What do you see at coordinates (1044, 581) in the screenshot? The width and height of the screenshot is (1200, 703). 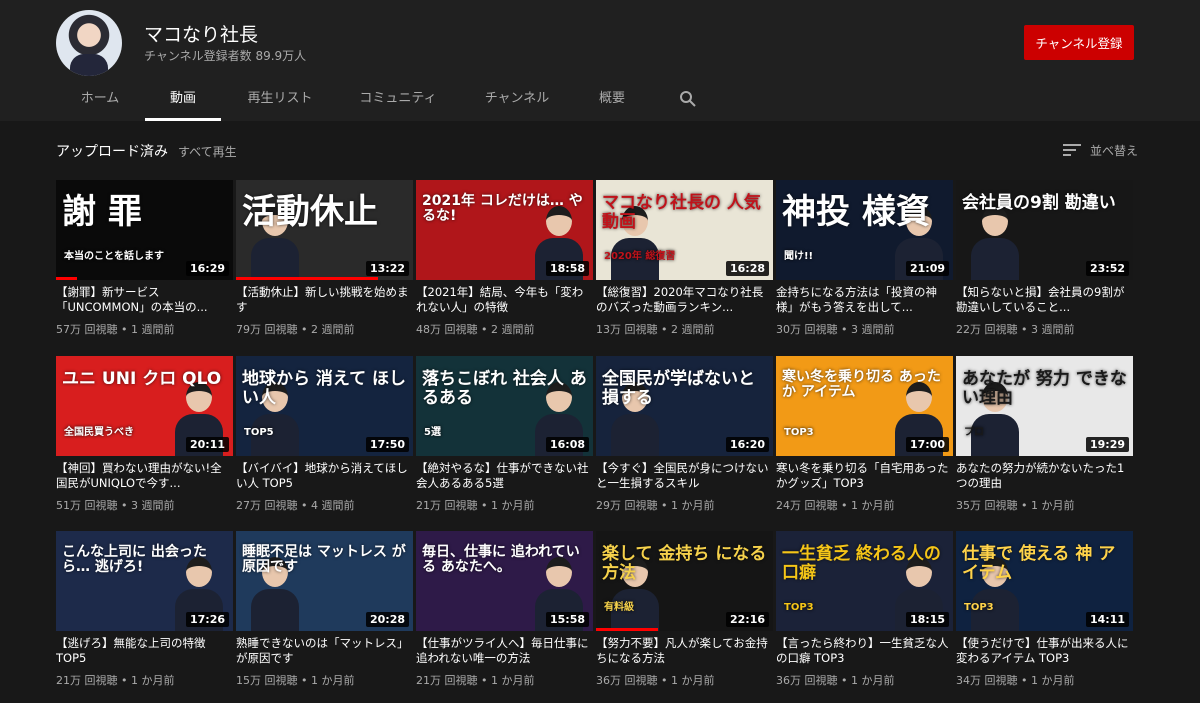 I see `video-thumbnail: 仕事で 使える 神 アイテム TOP3 14:11` at bounding box center [1044, 581].